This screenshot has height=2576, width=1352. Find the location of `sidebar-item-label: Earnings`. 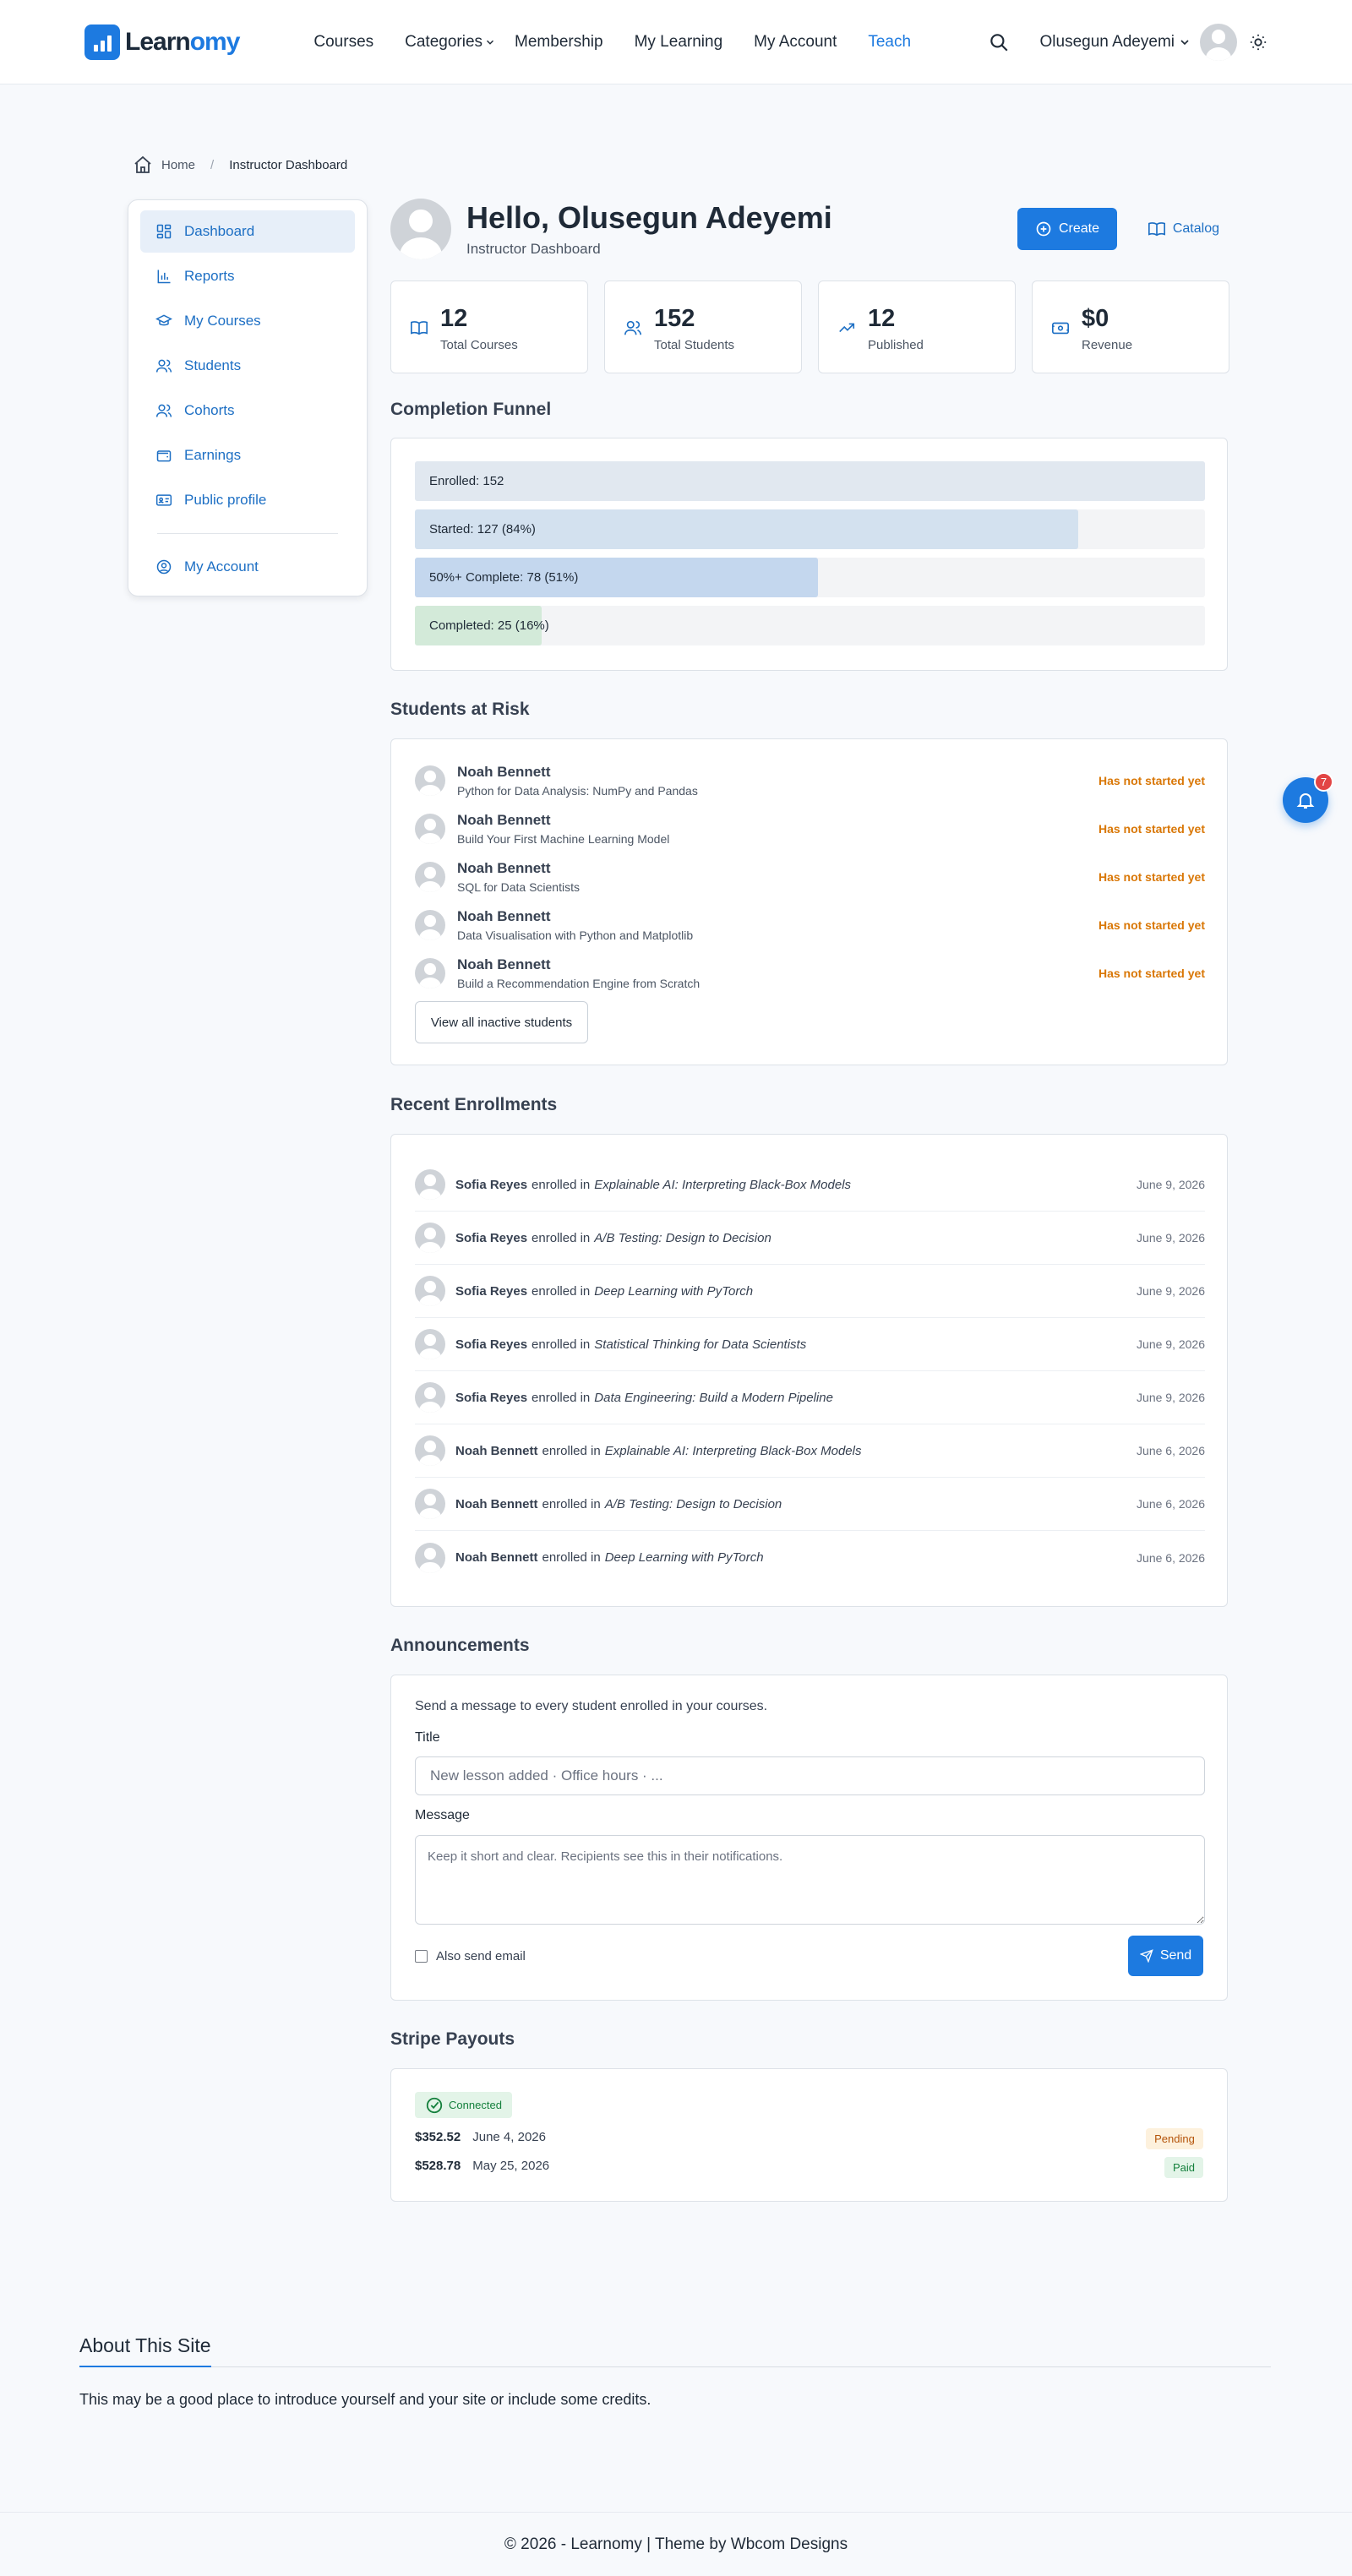

sidebar-item-label: Earnings is located at coordinates (213, 455).